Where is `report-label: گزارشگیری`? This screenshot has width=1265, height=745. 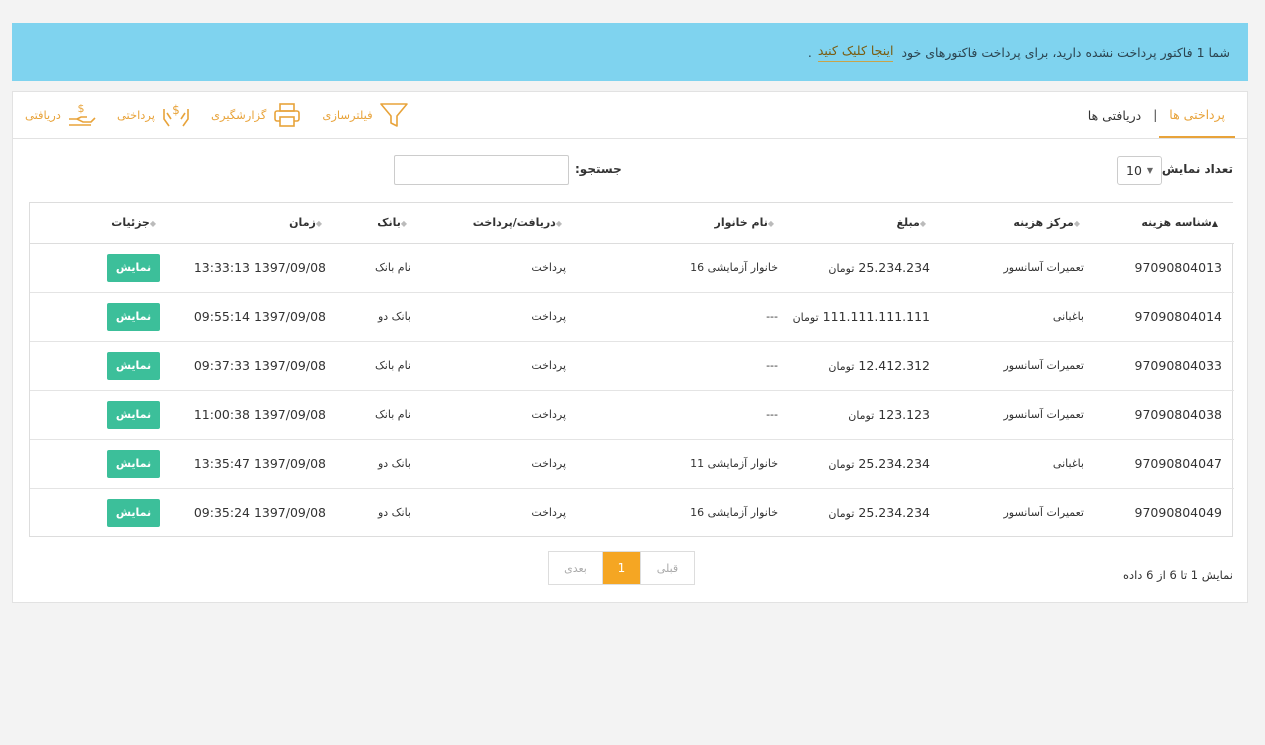 report-label: گزارشگیری is located at coordinates (238, 115).